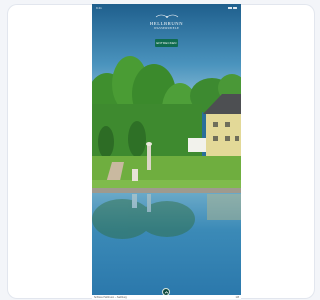 This screenshot has width=320, height=300. I want to click on footer-bar: Schloss Hellbrunn – Salzburg 1/8, so click(166, 297).